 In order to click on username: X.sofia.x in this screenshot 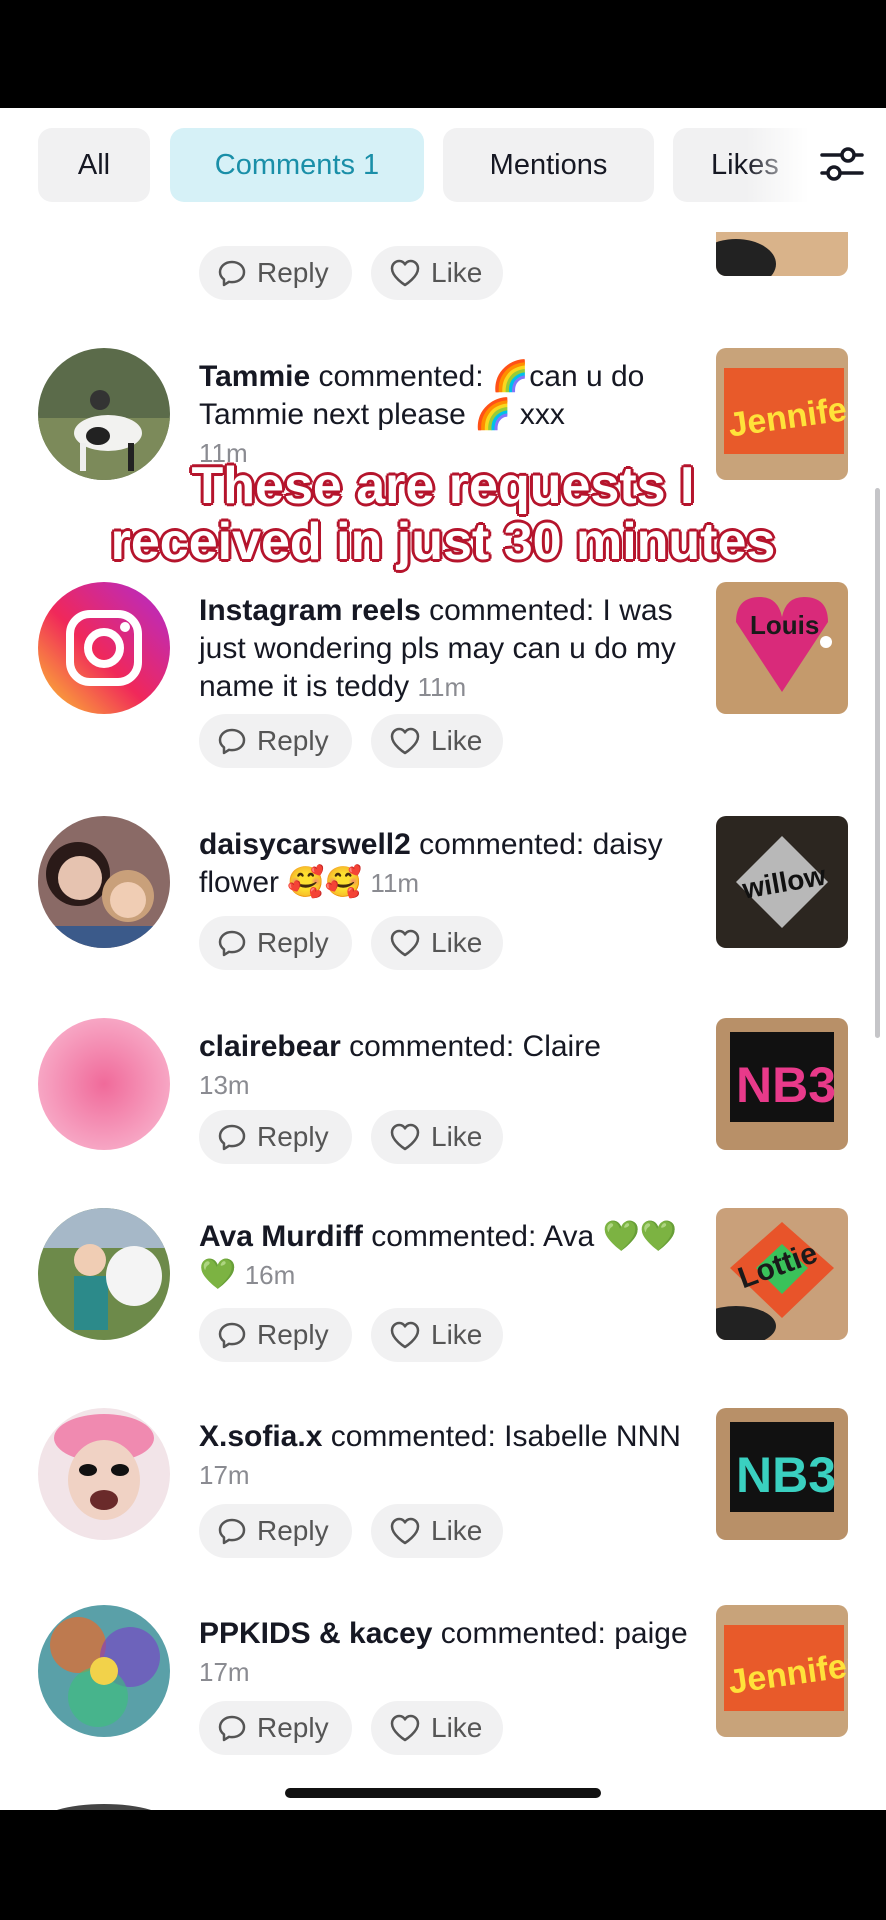, I will do `click(260, 1436)`.